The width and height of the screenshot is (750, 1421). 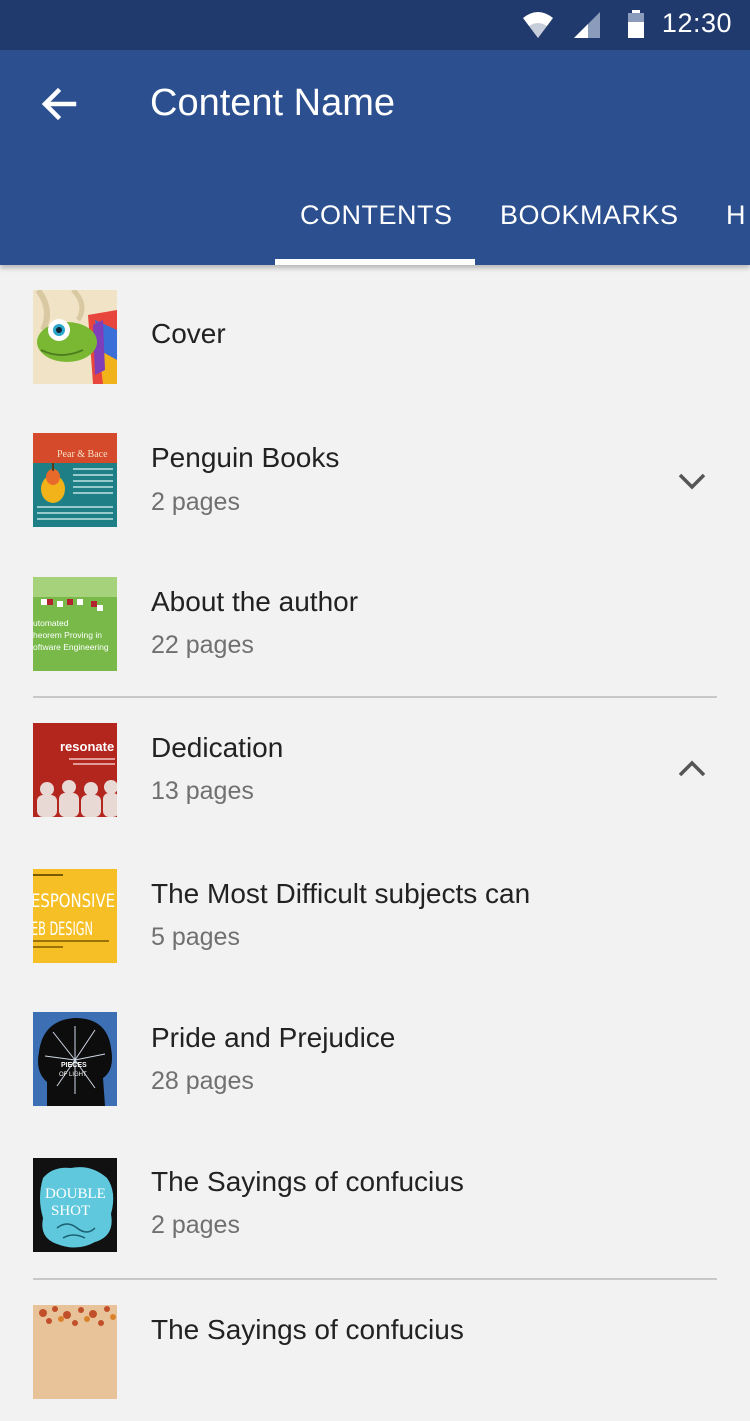 I want to click on tab-contents: CONTENTS, so click(x=376, y=215).